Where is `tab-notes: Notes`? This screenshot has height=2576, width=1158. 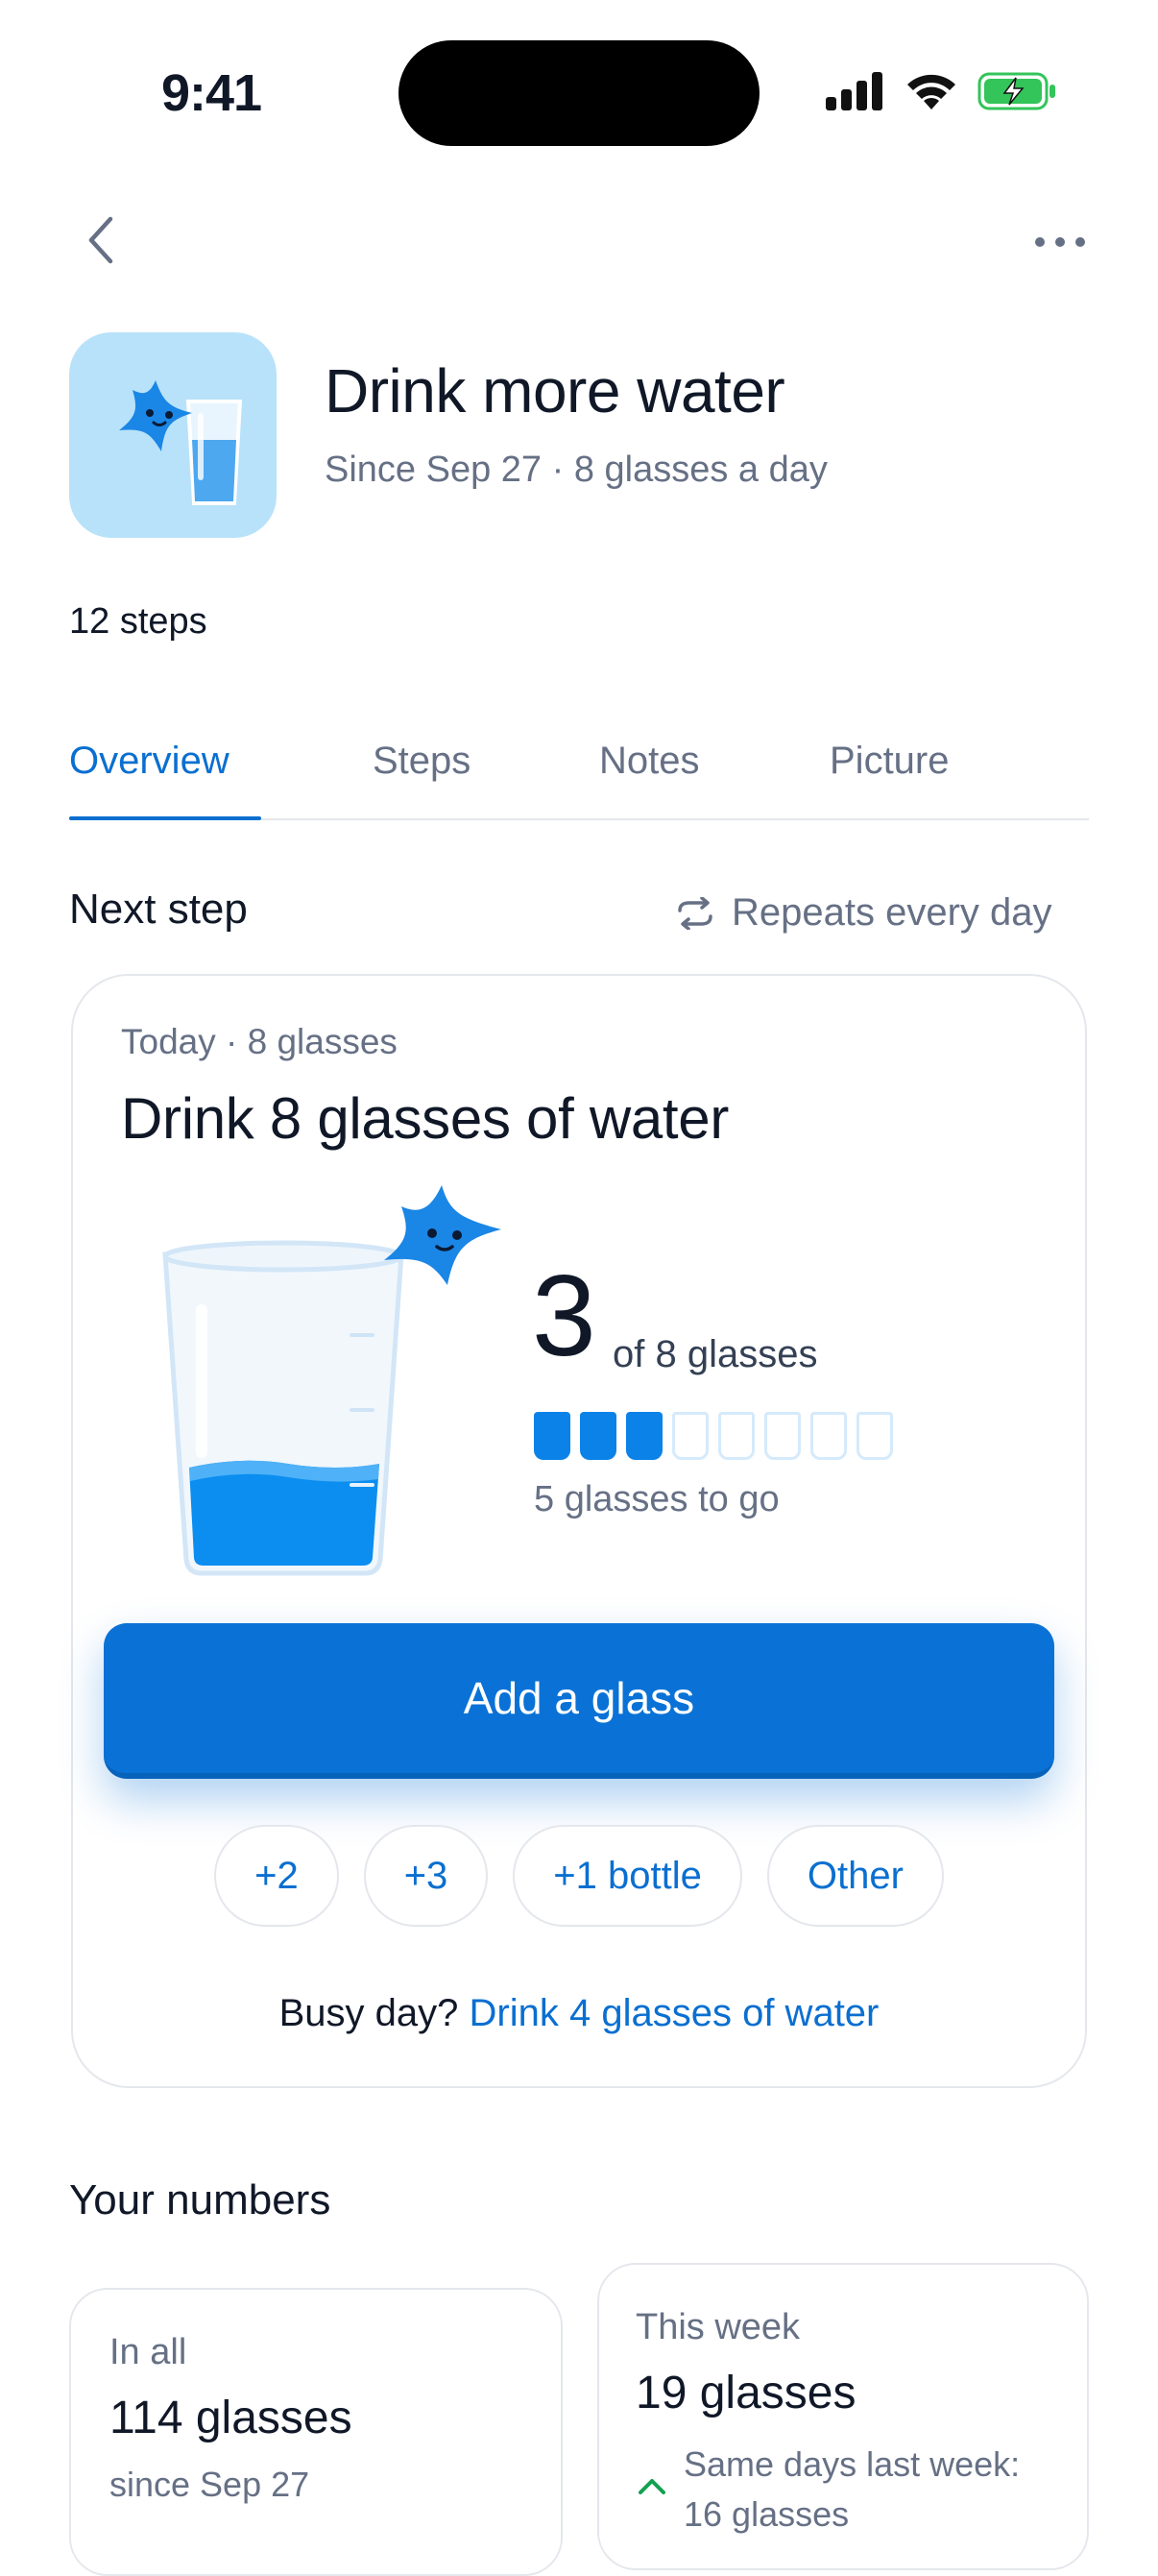
tab-notes: Notes is located at coordinates (649, 761).